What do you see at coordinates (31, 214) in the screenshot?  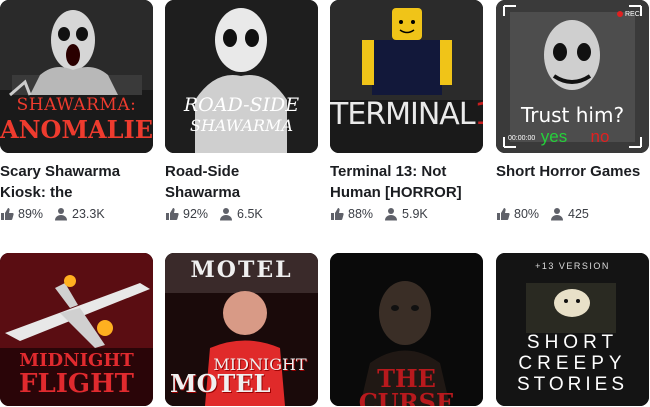 I see `rating-value: 89%` at bounding box center [31, 214].